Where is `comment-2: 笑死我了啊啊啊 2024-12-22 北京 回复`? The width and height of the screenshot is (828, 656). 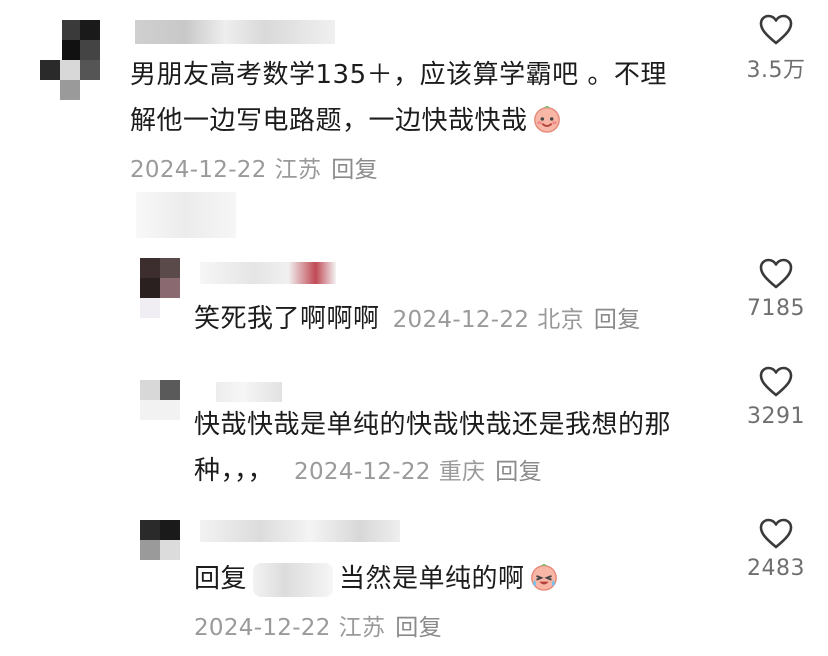 comment-2: 笑死我了啊啊啊 2024-12-22 北京 回复 is located at coordinates (464, 319).